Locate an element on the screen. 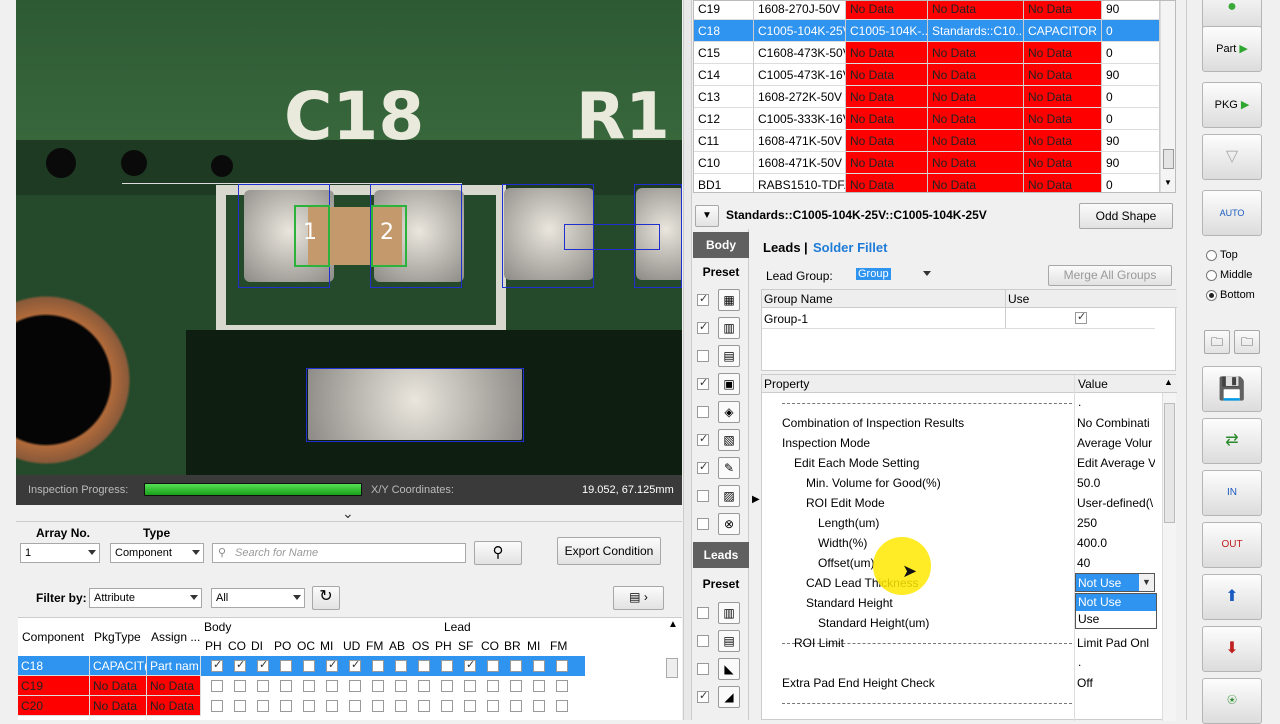 This screenshot has height=724, width=1280. table-cell: 1608-272K-50V is located at coordinates (800, 97).